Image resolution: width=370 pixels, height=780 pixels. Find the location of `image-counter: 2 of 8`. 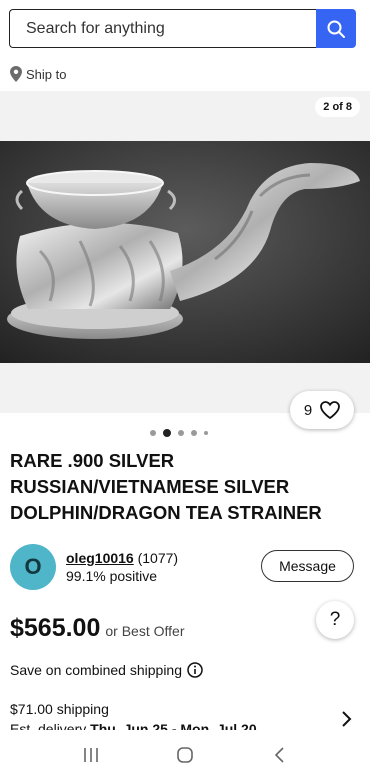

image-counter: 2 of 8 is located at coordinates (337, 107).